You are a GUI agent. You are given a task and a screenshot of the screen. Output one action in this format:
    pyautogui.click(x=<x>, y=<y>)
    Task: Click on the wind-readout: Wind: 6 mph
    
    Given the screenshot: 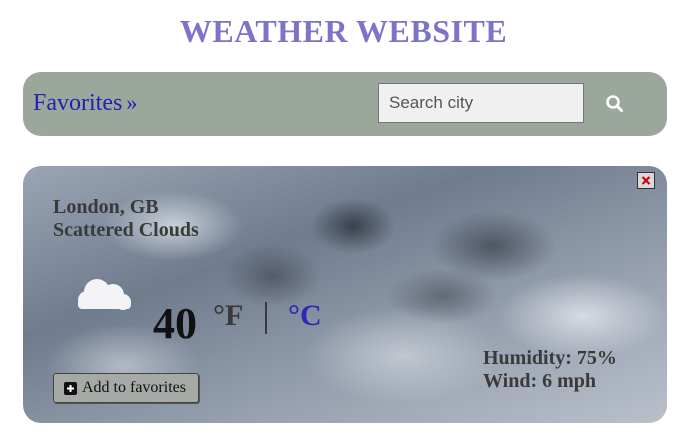 What is the action you would take?
    pyautogui.click(x=540, y=381)
    